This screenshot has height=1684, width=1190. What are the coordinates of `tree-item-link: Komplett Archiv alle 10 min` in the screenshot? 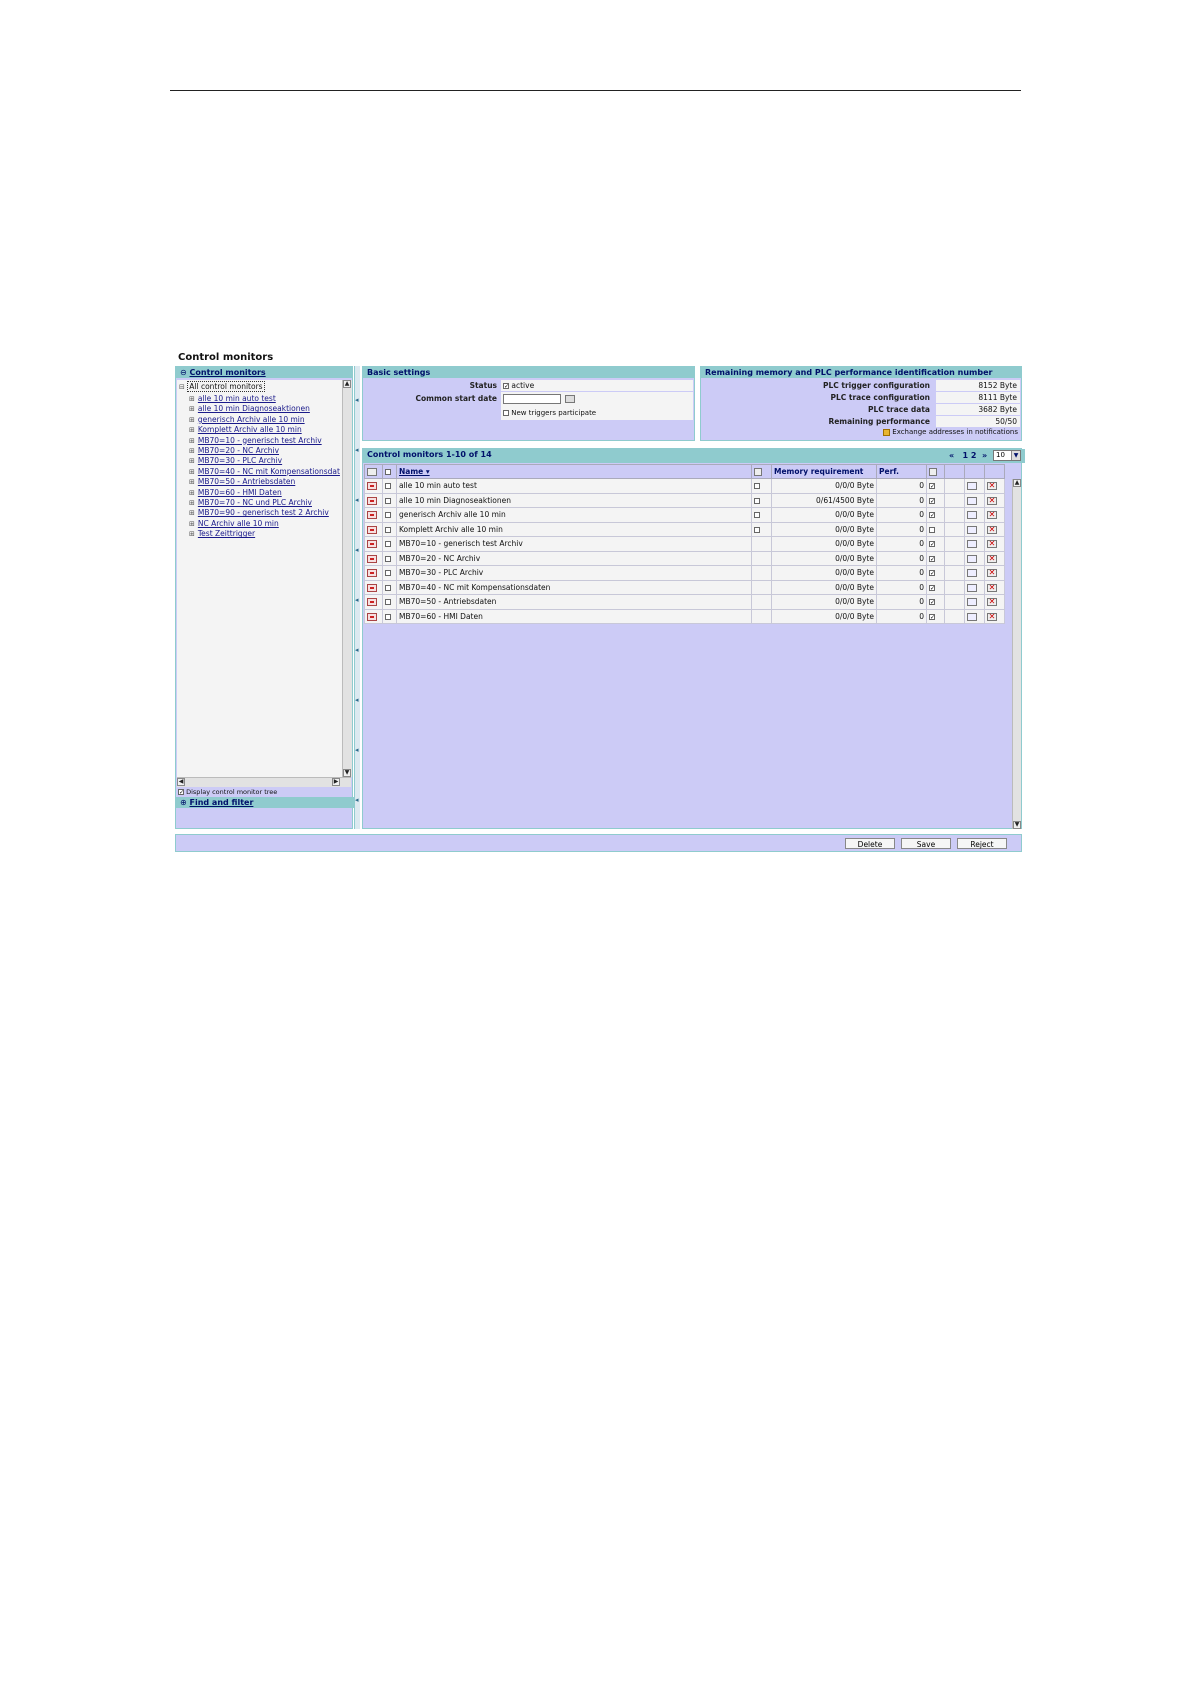 It's located at (250, 429).